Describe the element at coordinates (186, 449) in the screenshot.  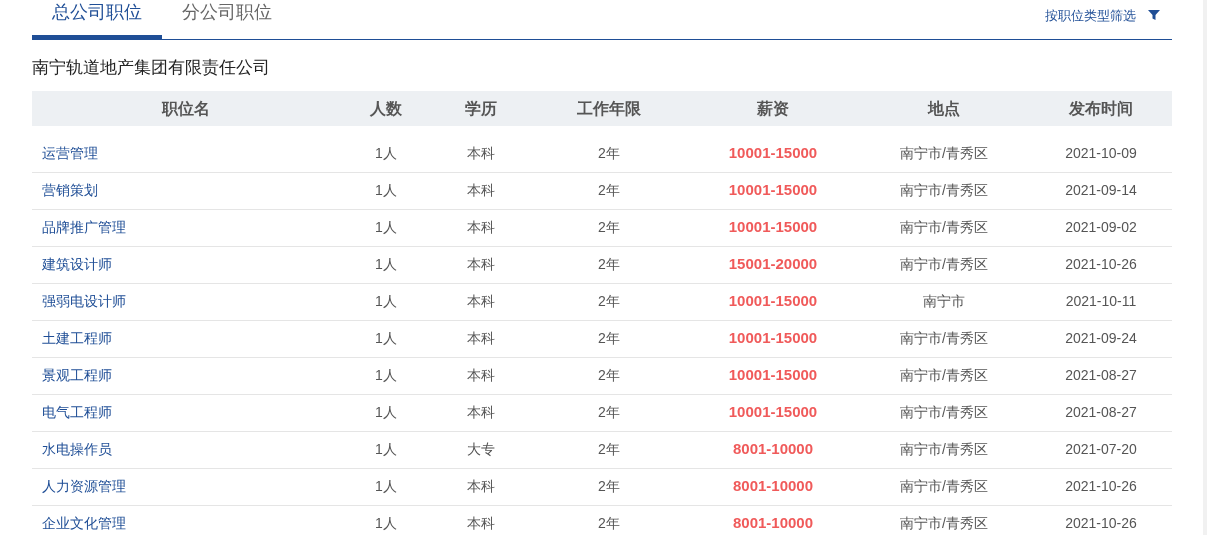
I see `job-title-link: 水电操作员` at that location.